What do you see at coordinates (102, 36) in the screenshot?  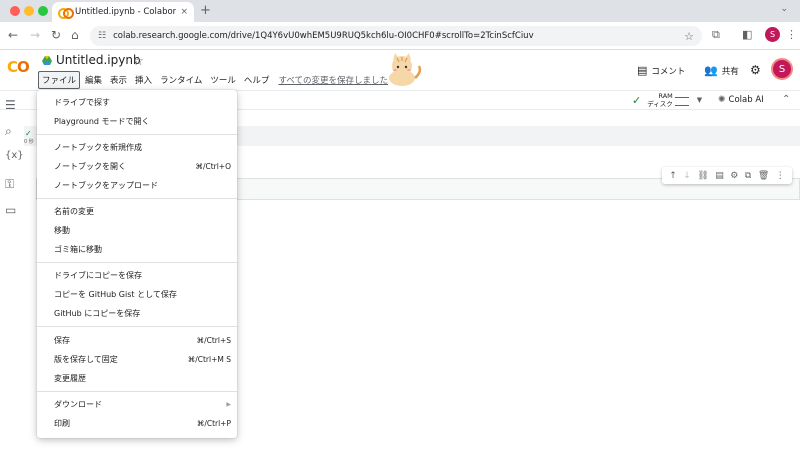 I see `site-info-icon: ☷` at bounding box center [102, 36].